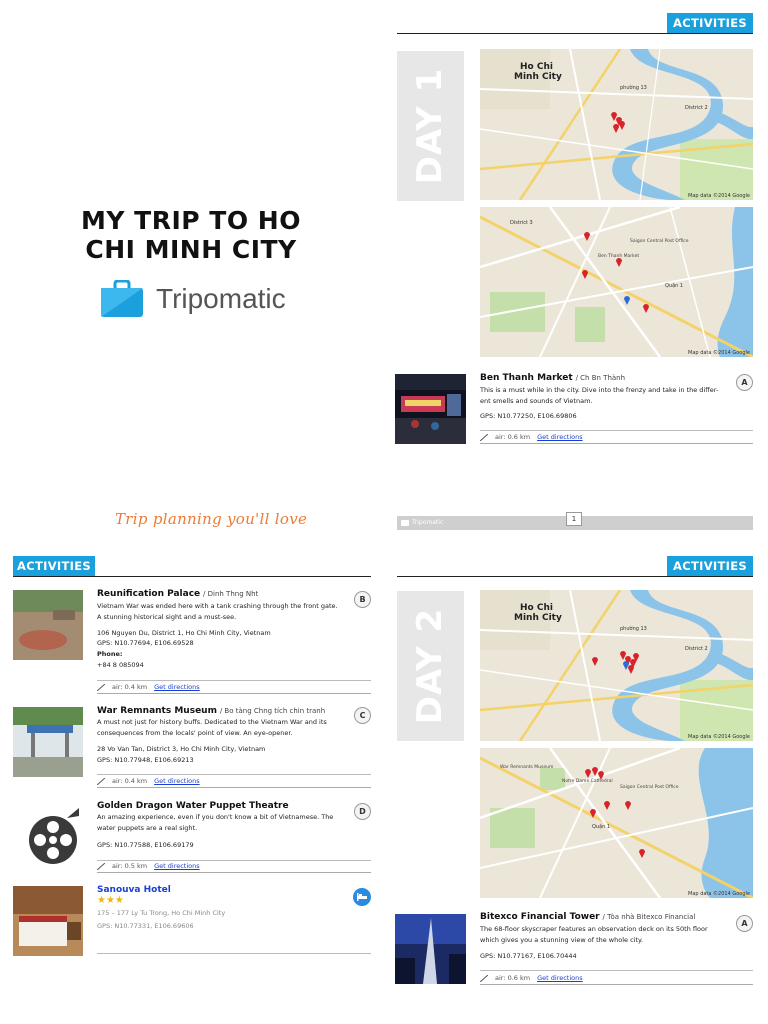 The height and width of the screenshot is (1024, 768). What do you see at coordinates (145, 926) in the screenshot?
I see `hotel-gps: GPS: N10.77331, E106.69606` at bounding box center [145, 926].